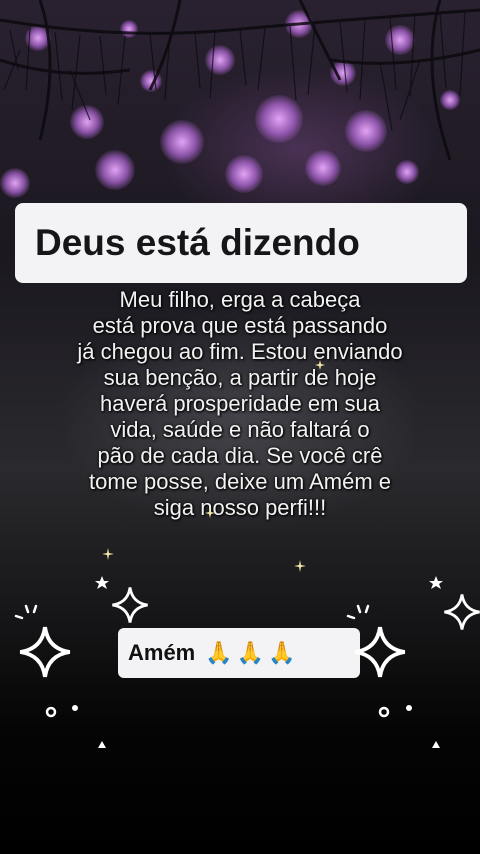  Describe the element at coordinates (240, 455) in the screenshot. I see `message-line: pão de cada dia. Se você crê` at that location.